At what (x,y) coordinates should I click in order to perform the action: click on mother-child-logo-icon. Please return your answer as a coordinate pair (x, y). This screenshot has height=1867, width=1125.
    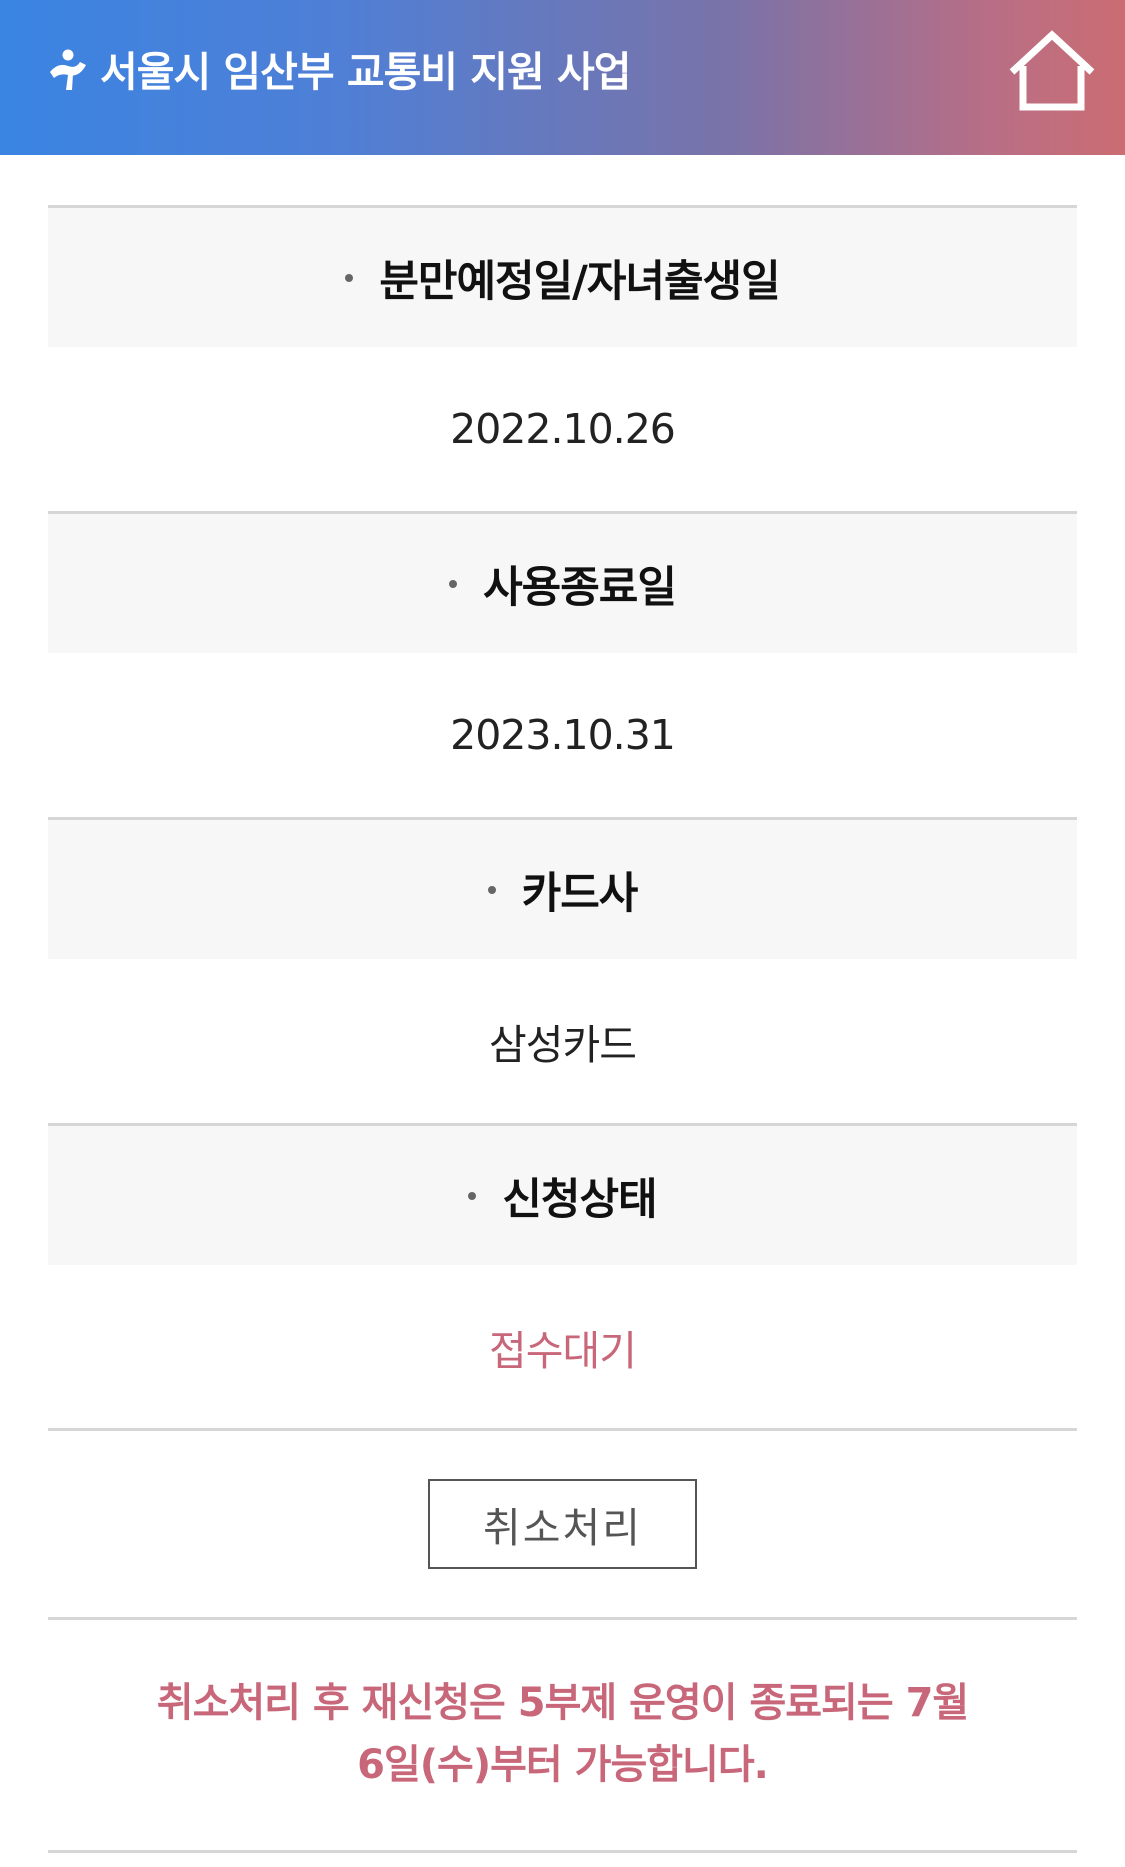
    Looking at the image, I should click on (68, 69).